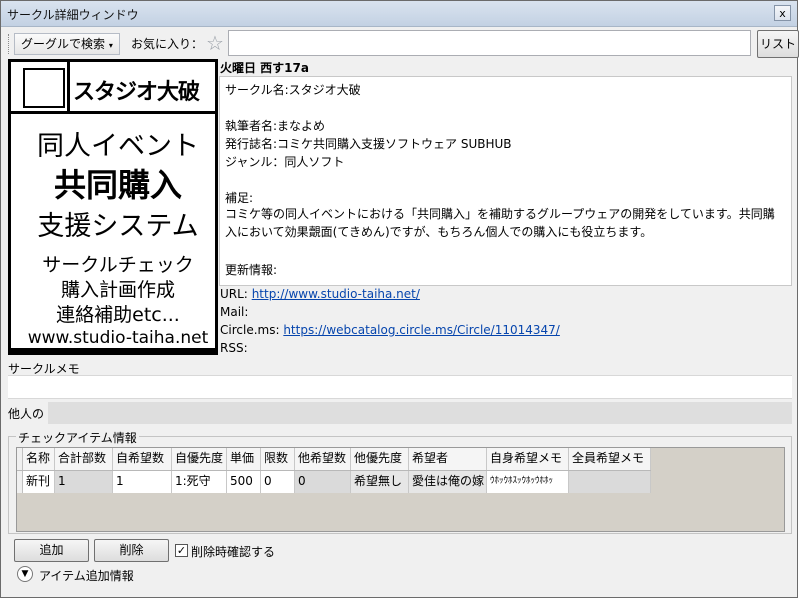 The width and height of the screenshot is (800, 600). What do you see at coordinates (117, 185) in the screenshot?
I see `banner-line2: 共同購入` at bounding box center [117, 185].